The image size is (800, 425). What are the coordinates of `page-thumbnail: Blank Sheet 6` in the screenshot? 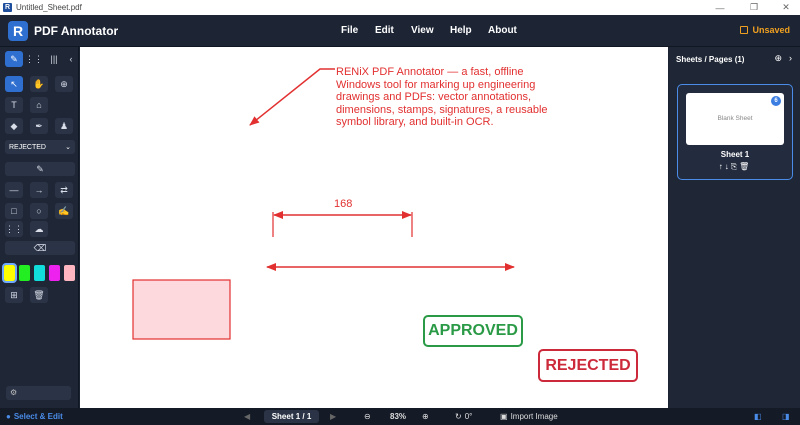 It's located at (735, 119).